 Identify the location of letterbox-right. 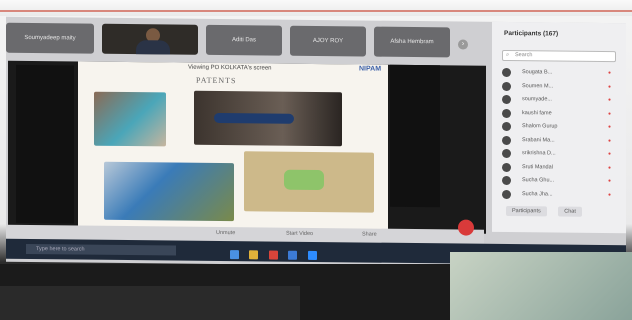
(415, 136).